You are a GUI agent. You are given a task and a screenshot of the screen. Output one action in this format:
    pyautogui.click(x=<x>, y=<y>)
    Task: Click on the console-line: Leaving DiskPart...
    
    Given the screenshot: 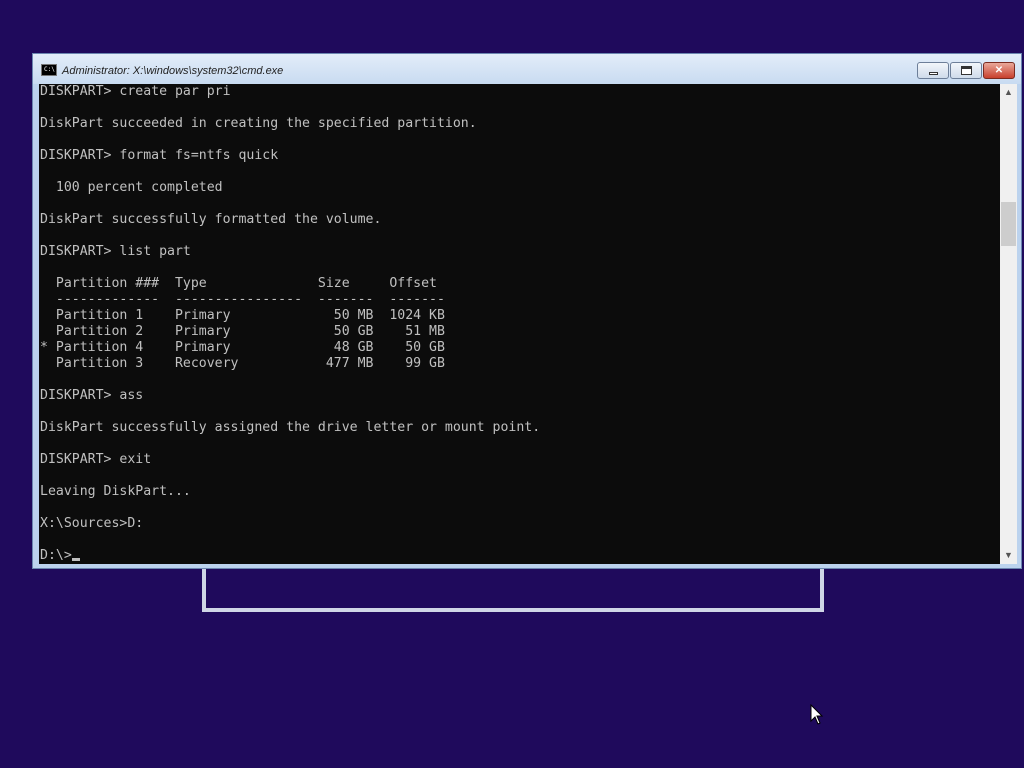 What is the action you would take?
    pyautogui.click(x=115, y=491)
    